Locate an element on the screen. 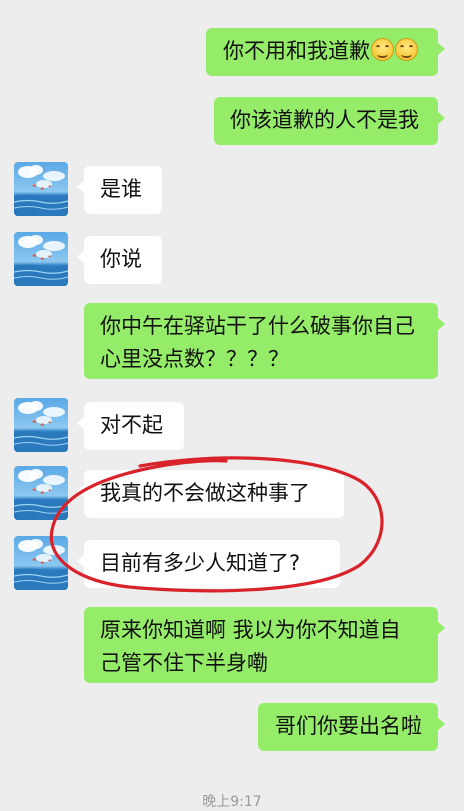  message-bubble-sent: 哥们你要出名啦 is located at coordinates (351, 727).